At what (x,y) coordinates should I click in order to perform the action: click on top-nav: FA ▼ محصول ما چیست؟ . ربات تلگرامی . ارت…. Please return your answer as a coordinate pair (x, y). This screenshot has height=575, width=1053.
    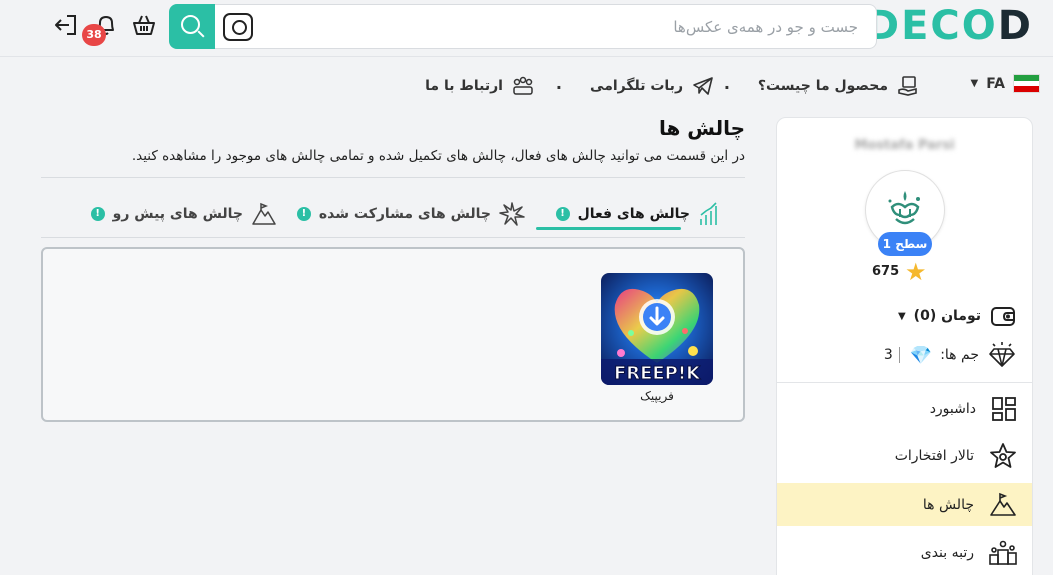
    Looking at the image, I should click on (730, 86).